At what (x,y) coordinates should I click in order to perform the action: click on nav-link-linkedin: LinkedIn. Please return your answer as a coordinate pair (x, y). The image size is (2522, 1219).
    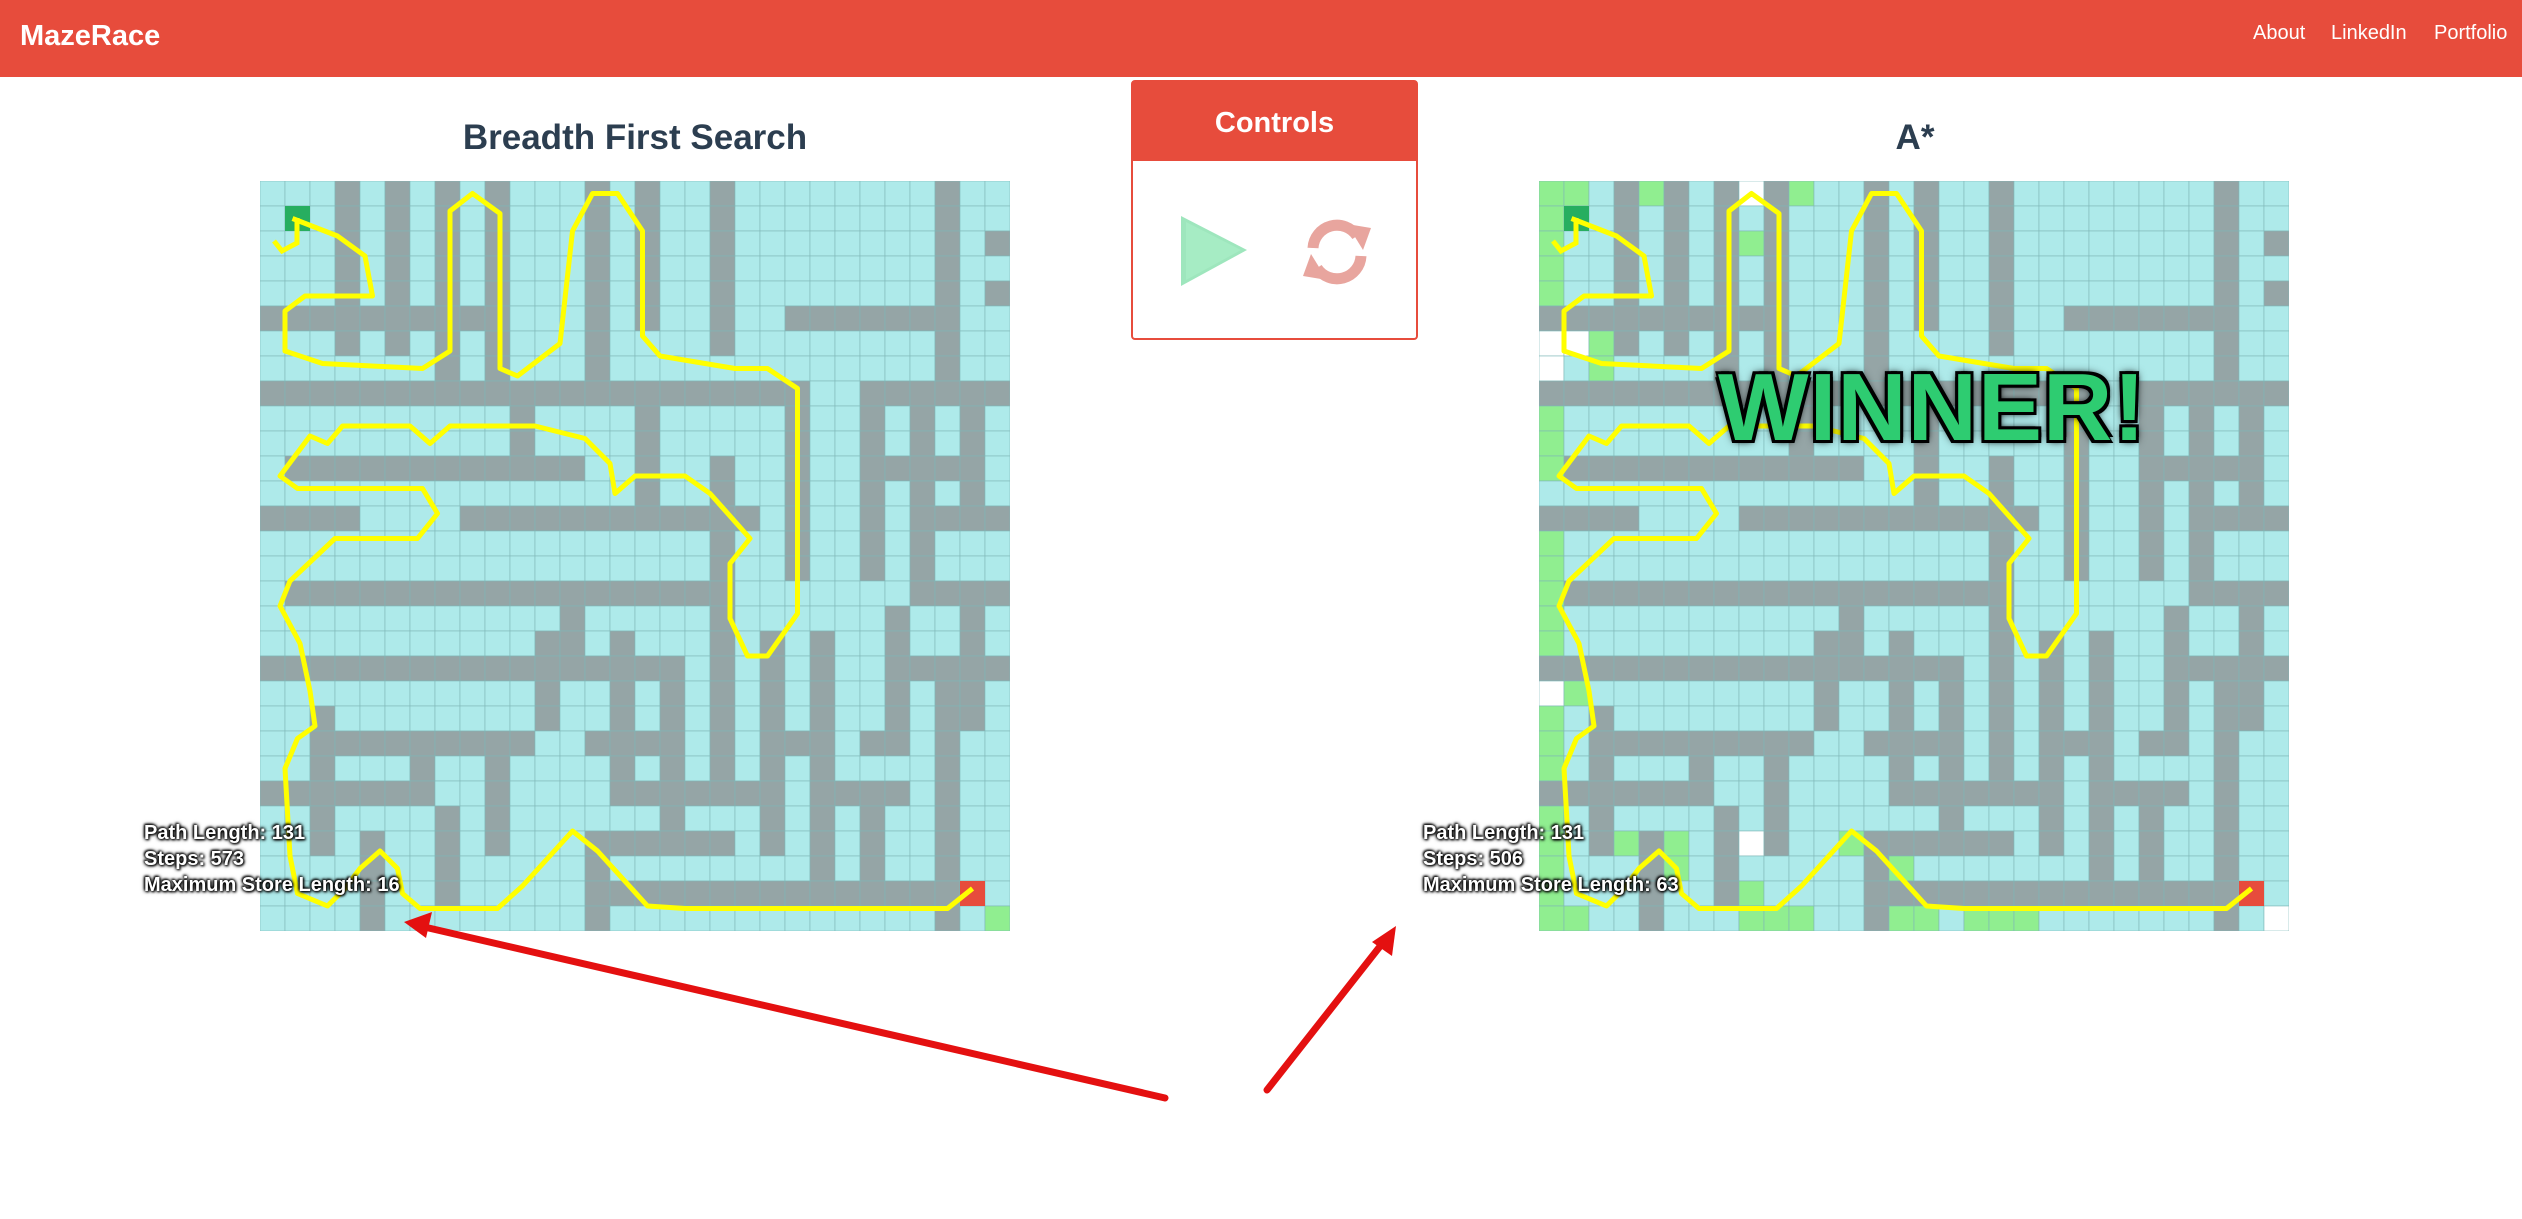
    Looking at the image, I should click on (2369, 33).